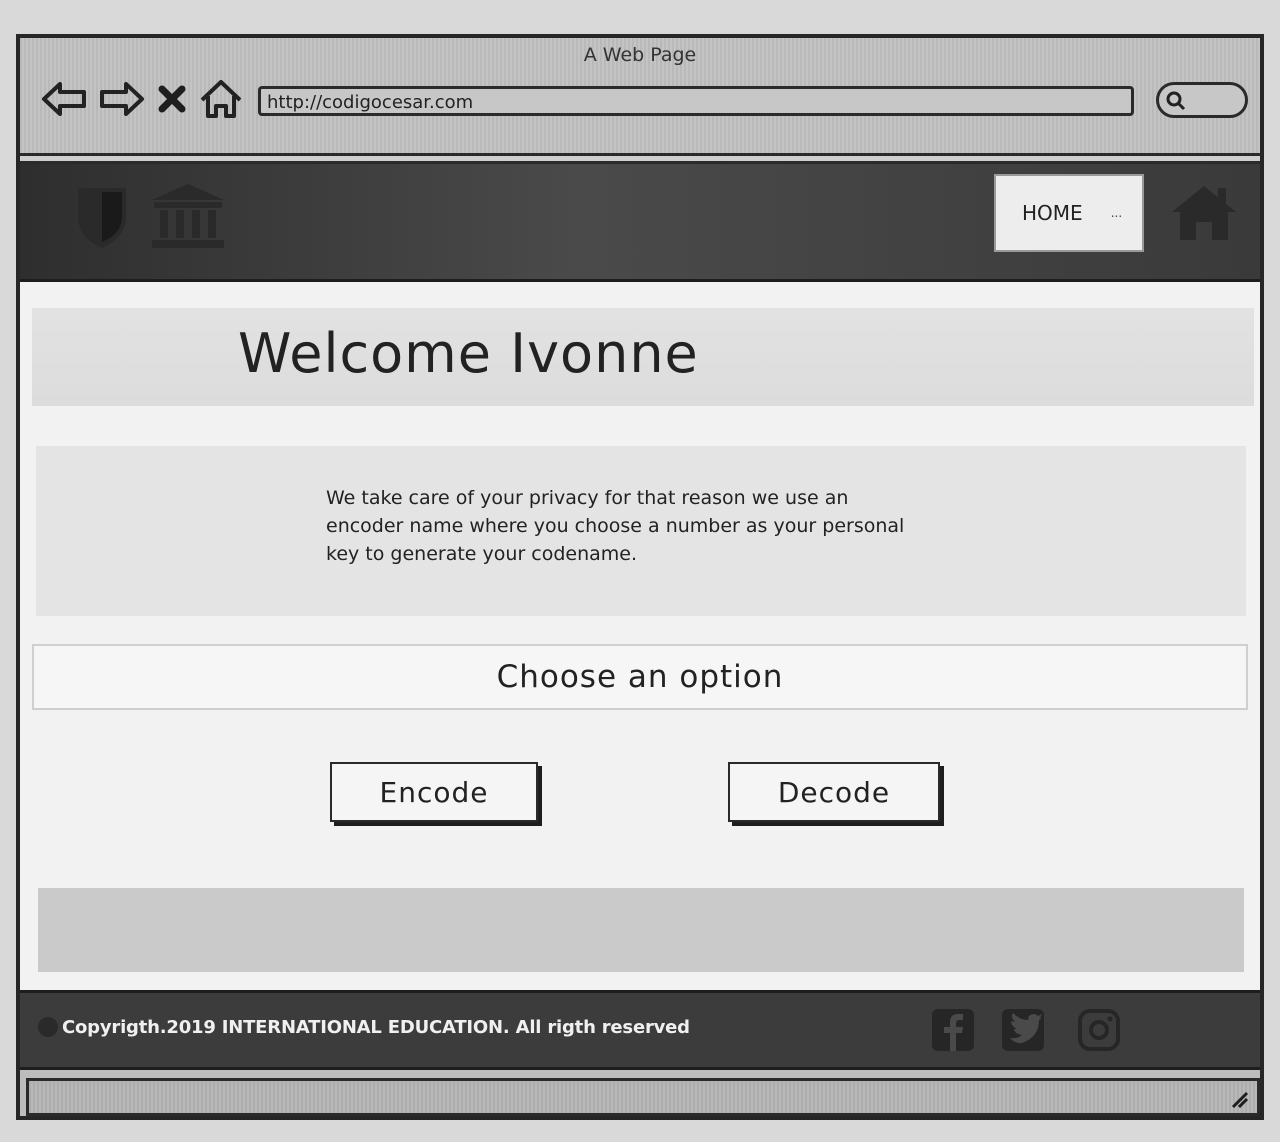  Describe the element at coordinates (188, 216) in the screenshot. I see `bank-icon` at that location.